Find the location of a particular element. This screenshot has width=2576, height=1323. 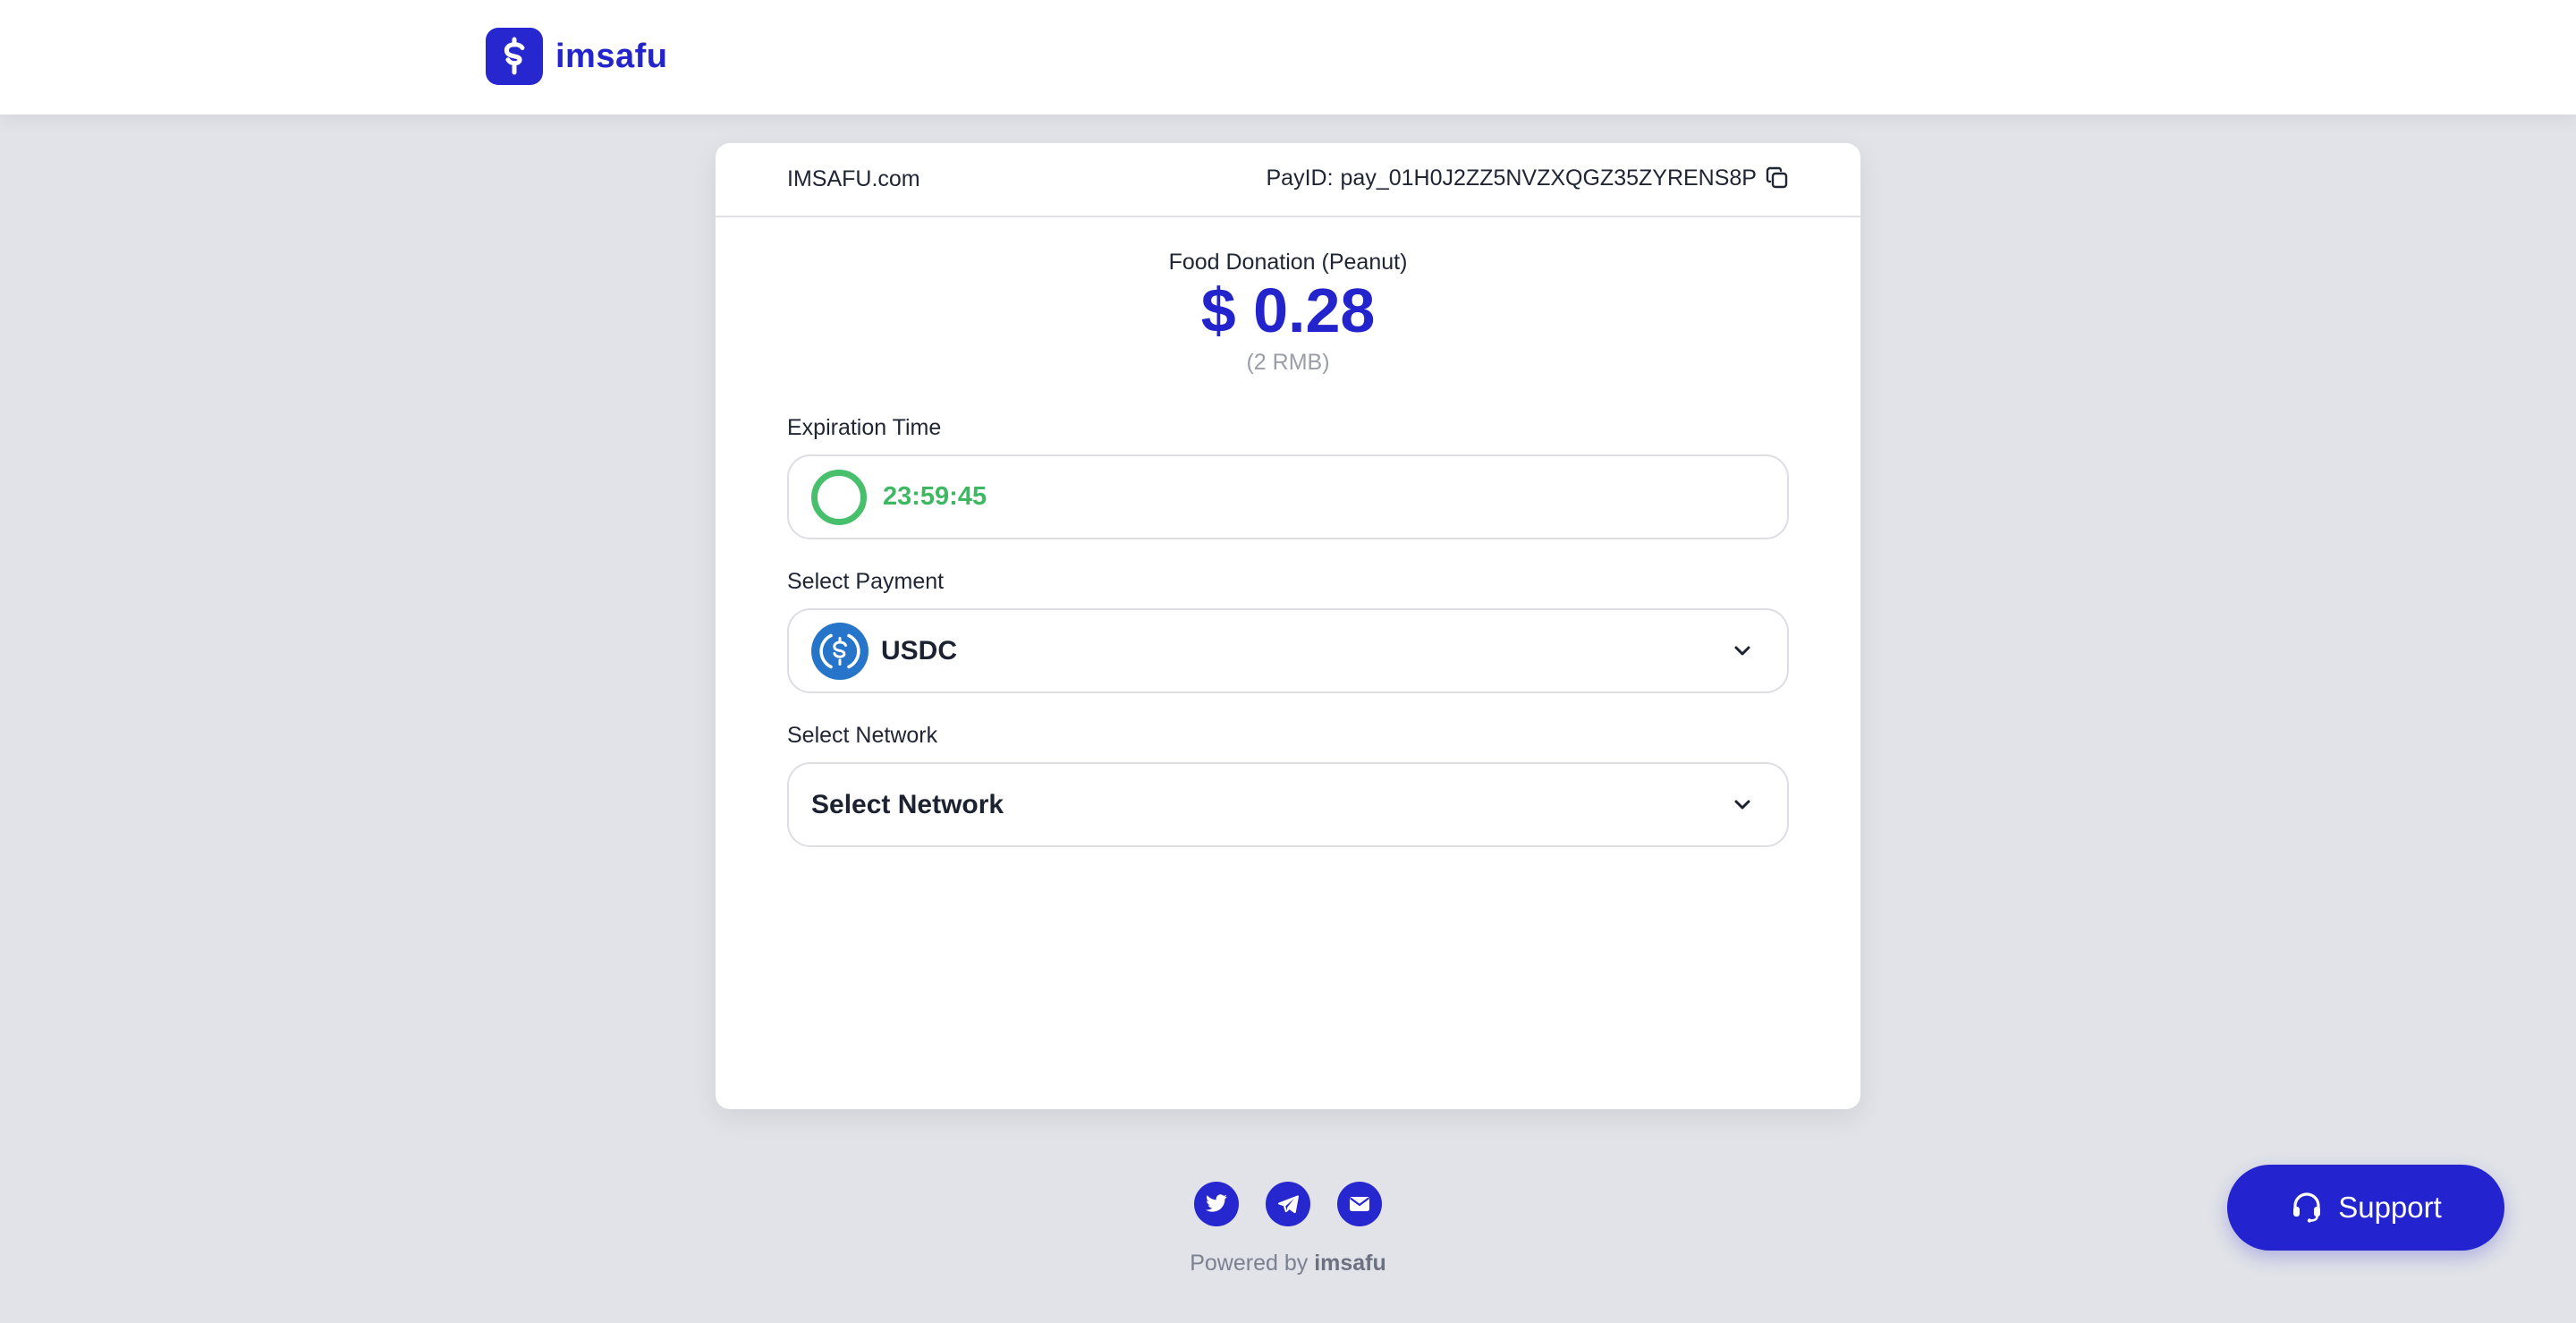

network-select: Select Network is located at coordinates (1288, 804).